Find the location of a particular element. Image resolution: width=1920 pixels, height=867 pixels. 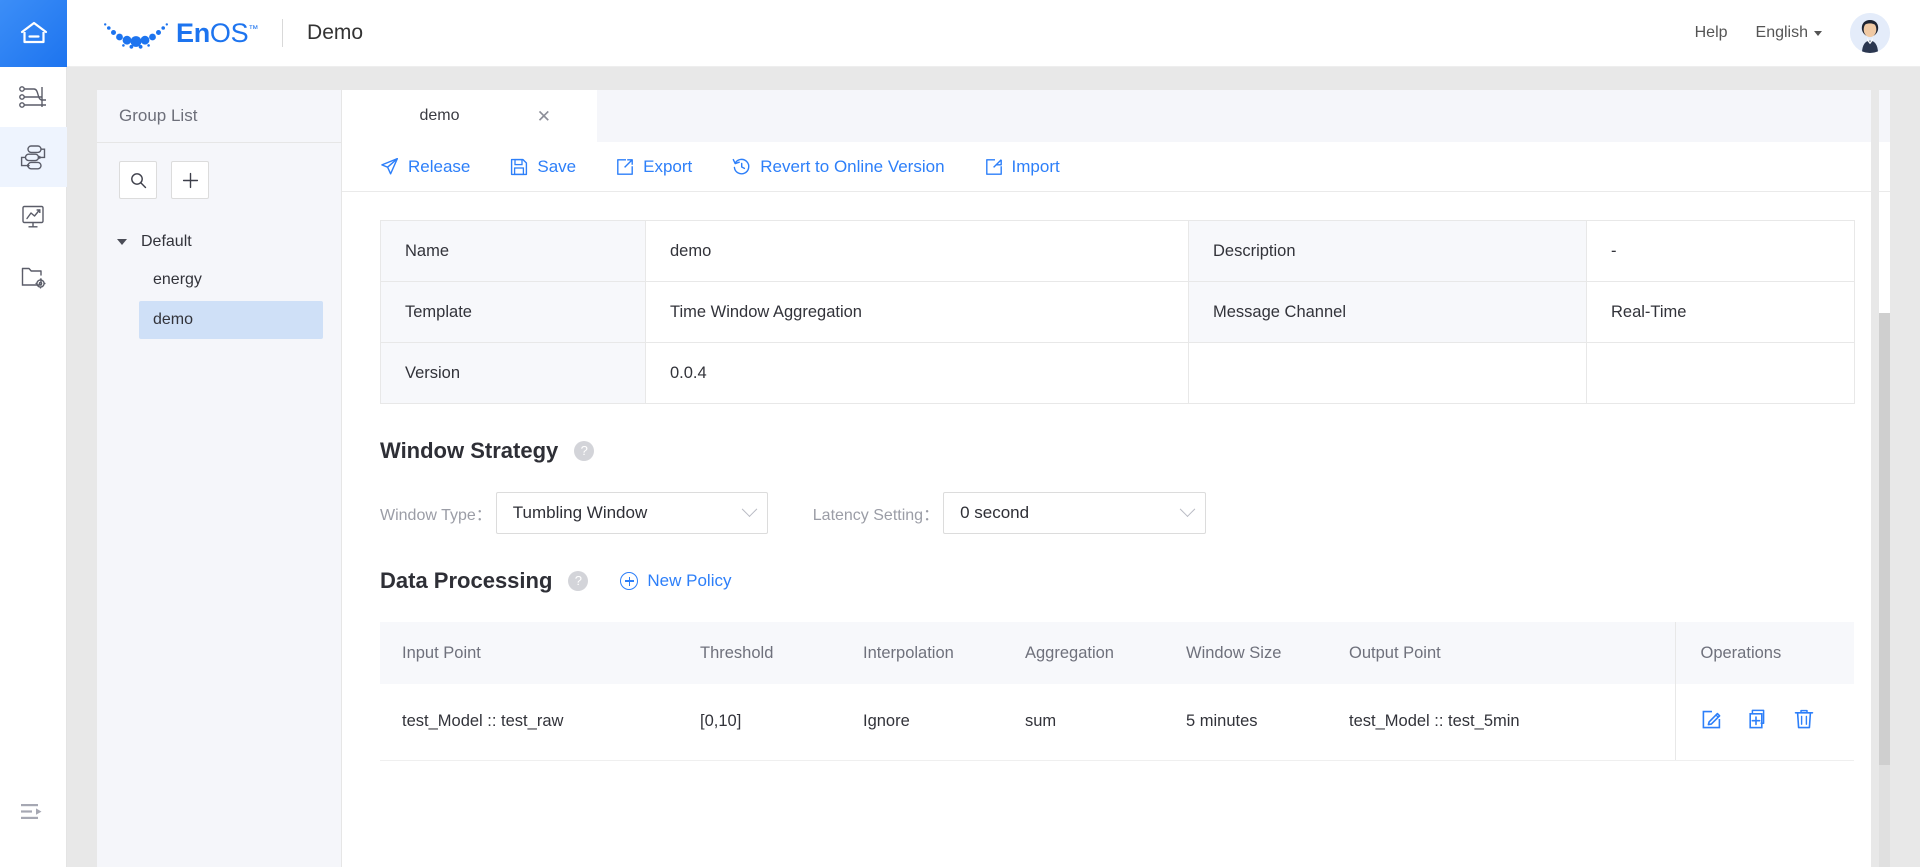

floppy-disk-icon is located at coordinates (519, 167).